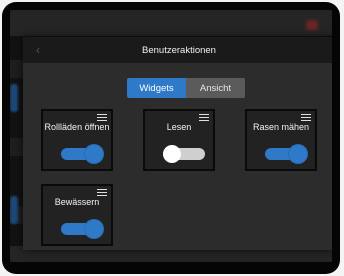 This screenshot has width=344, height=276. Describe the element at coordinates (77, 202) in the screenshot. I see `widget-label: Bewässern` at that location.